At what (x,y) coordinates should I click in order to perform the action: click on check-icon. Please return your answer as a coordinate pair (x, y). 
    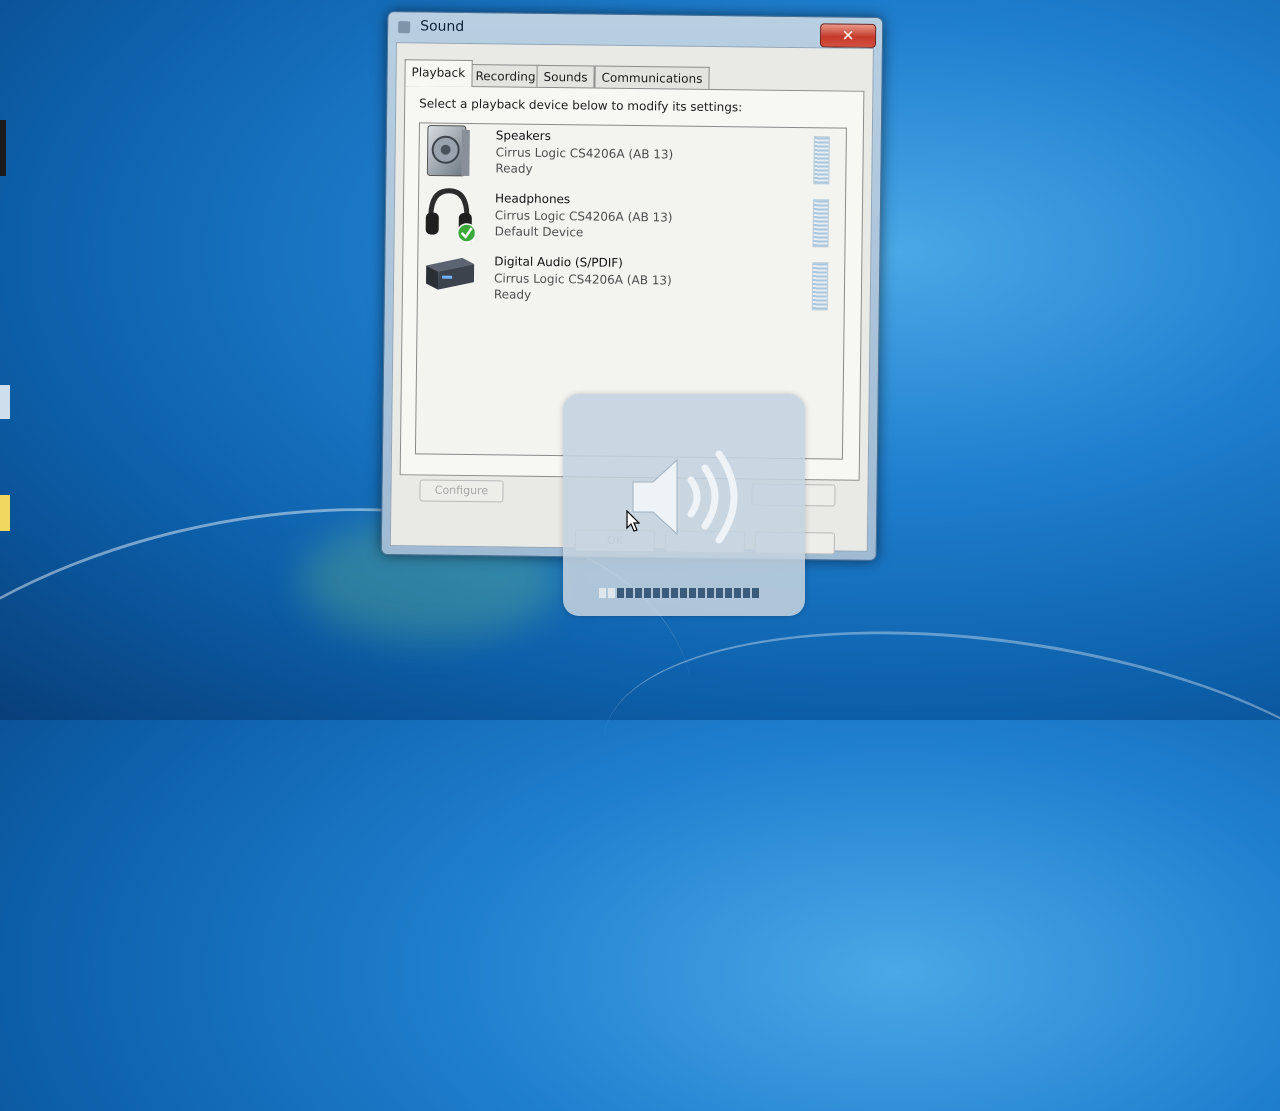
    Looking at the image, I should click on (467, 233).